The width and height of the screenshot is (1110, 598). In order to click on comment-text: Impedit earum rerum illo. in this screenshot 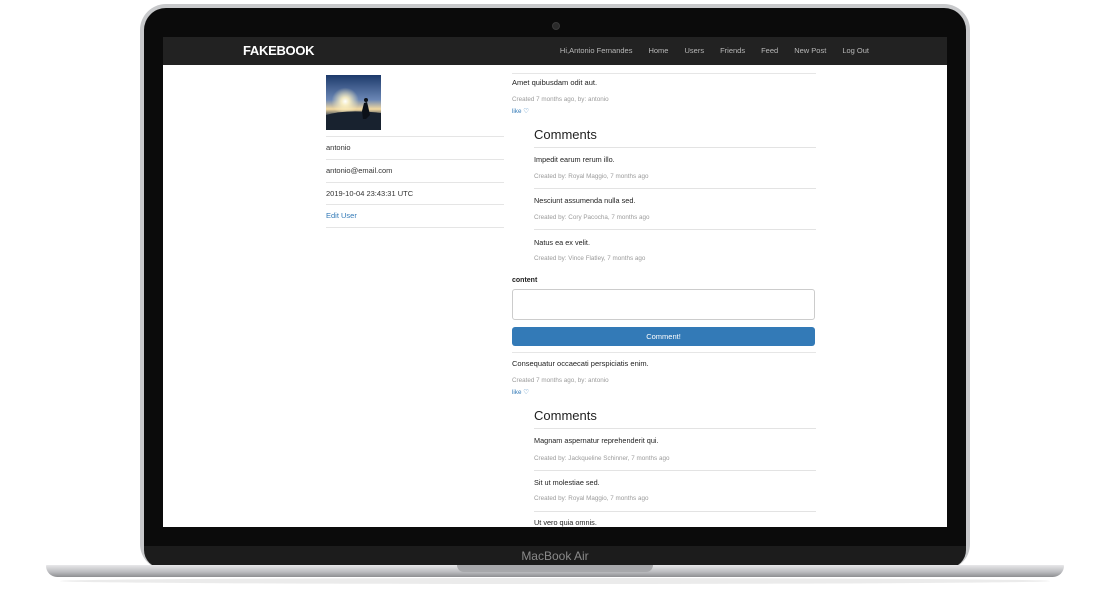, I will do `click(574, 159)`.